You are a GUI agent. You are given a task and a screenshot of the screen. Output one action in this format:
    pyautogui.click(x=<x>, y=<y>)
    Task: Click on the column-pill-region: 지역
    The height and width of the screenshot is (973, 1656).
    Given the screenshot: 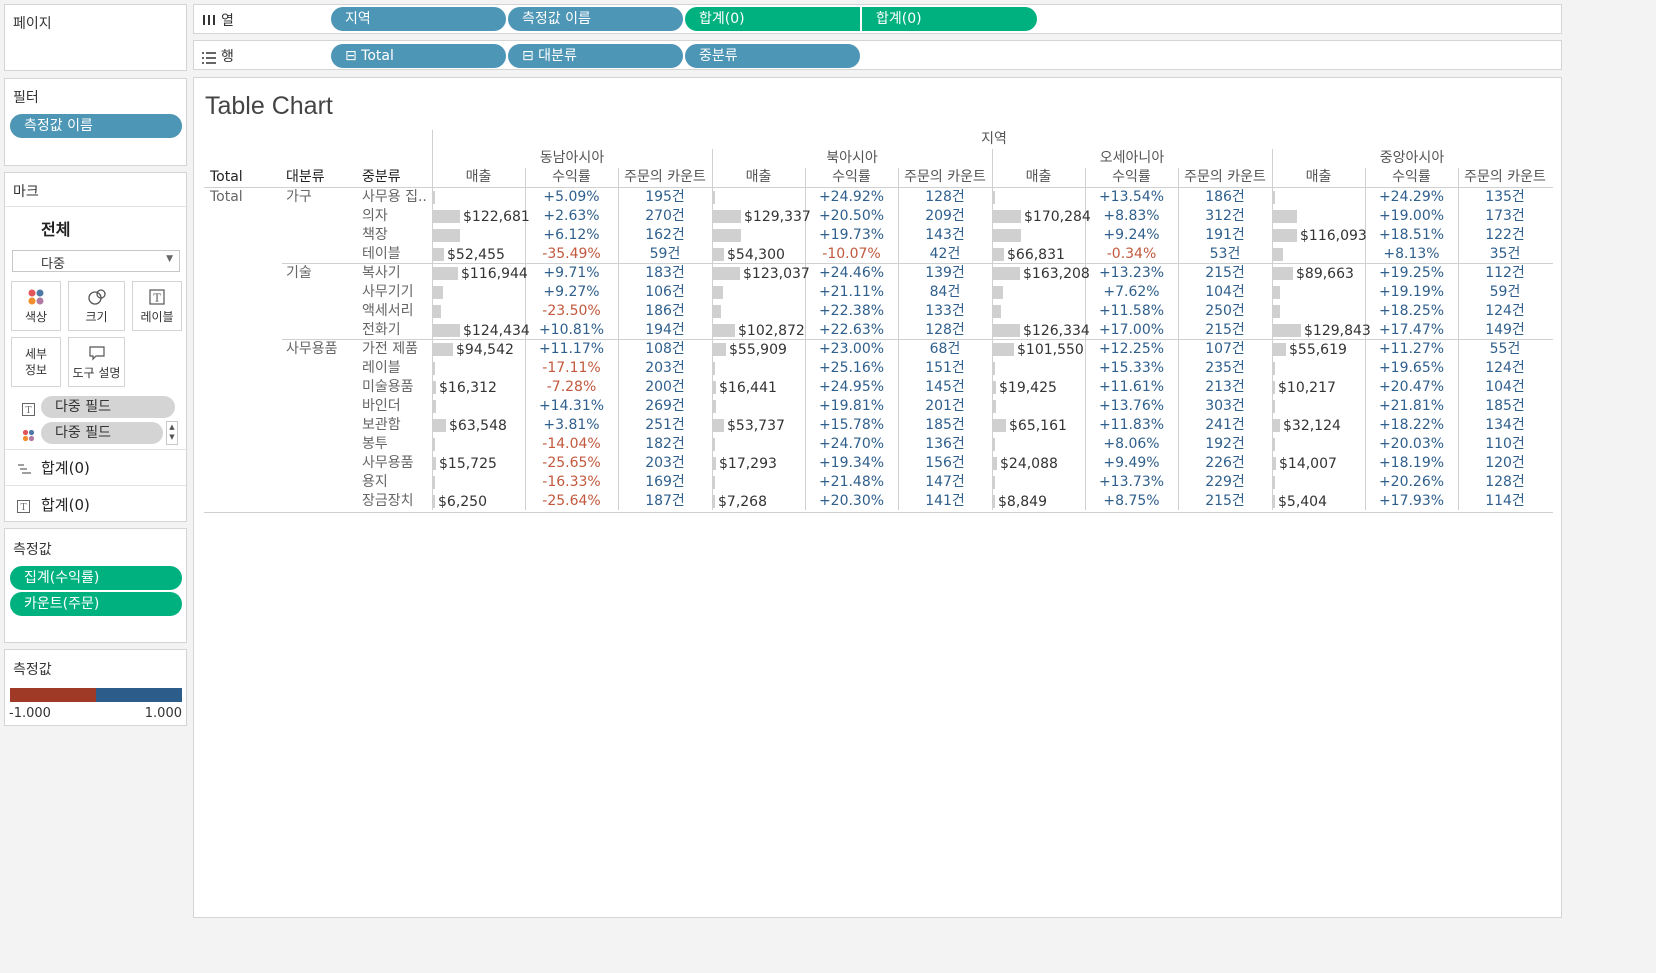 What is the action you would take?
    pyautogui.click(x=418, y=19)
    